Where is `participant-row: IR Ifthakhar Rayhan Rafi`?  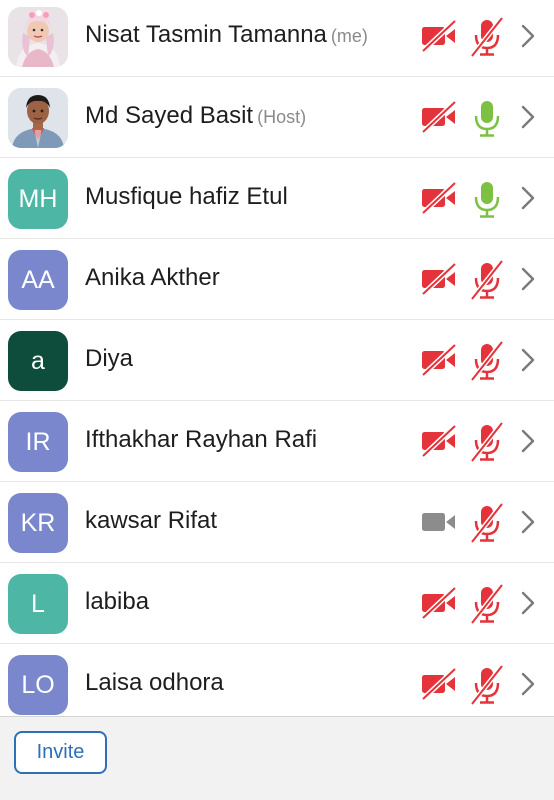
participant-row: IR Ifthakhar Rayhan Rafi is located at coordinates (277, 441).